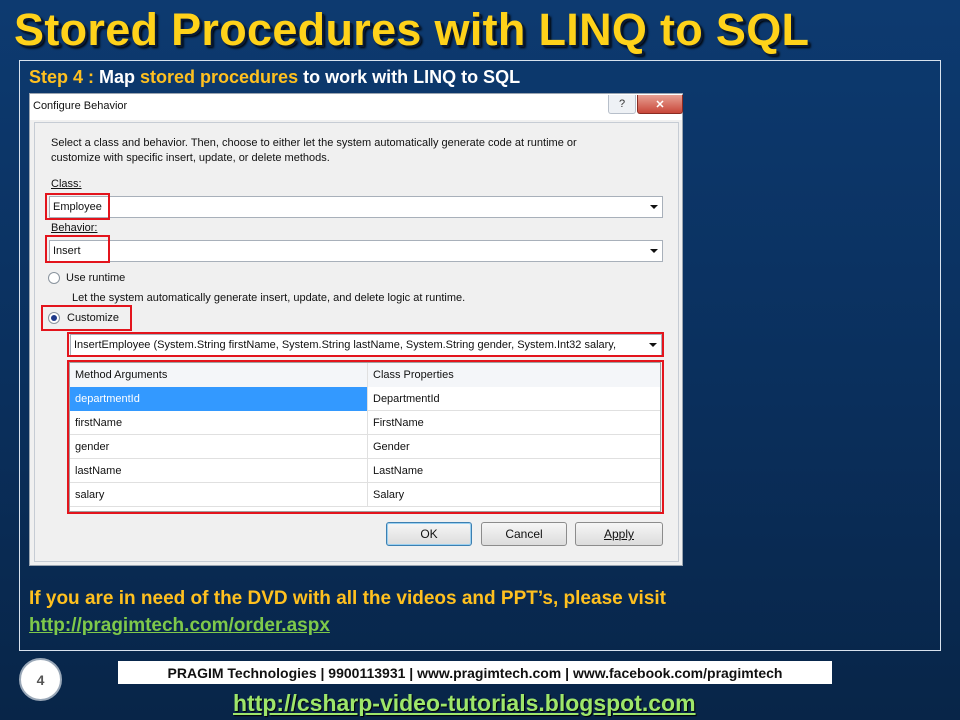 The width and height of the screenshot is (960, 720). What do you see at coordinates (64, 77) in the screenshot?
I see `step-prefix: Step 4 :` at bounding box center [64, 77].